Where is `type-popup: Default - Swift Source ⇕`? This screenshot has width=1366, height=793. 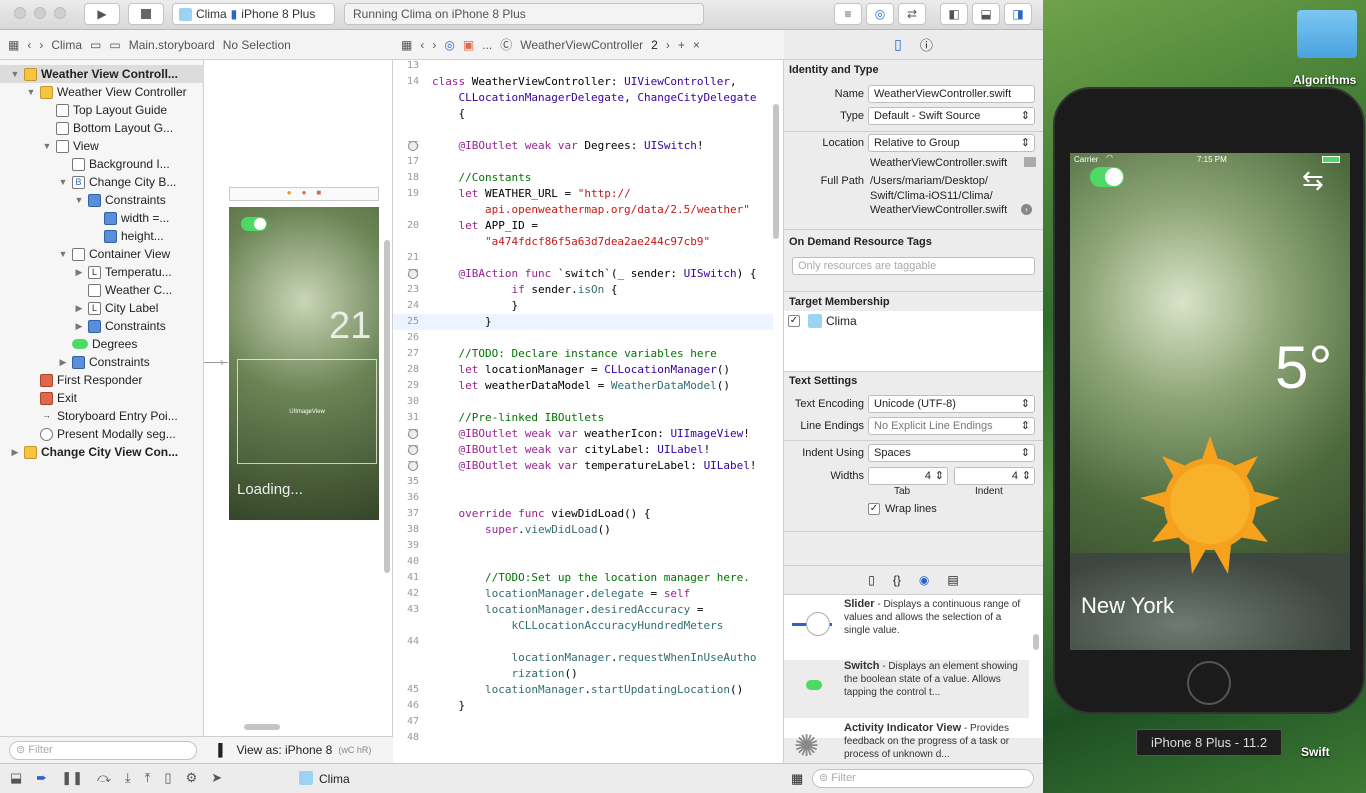 type-popup: Default - Swift Source ⇕ is located at coordinates (951, 116).